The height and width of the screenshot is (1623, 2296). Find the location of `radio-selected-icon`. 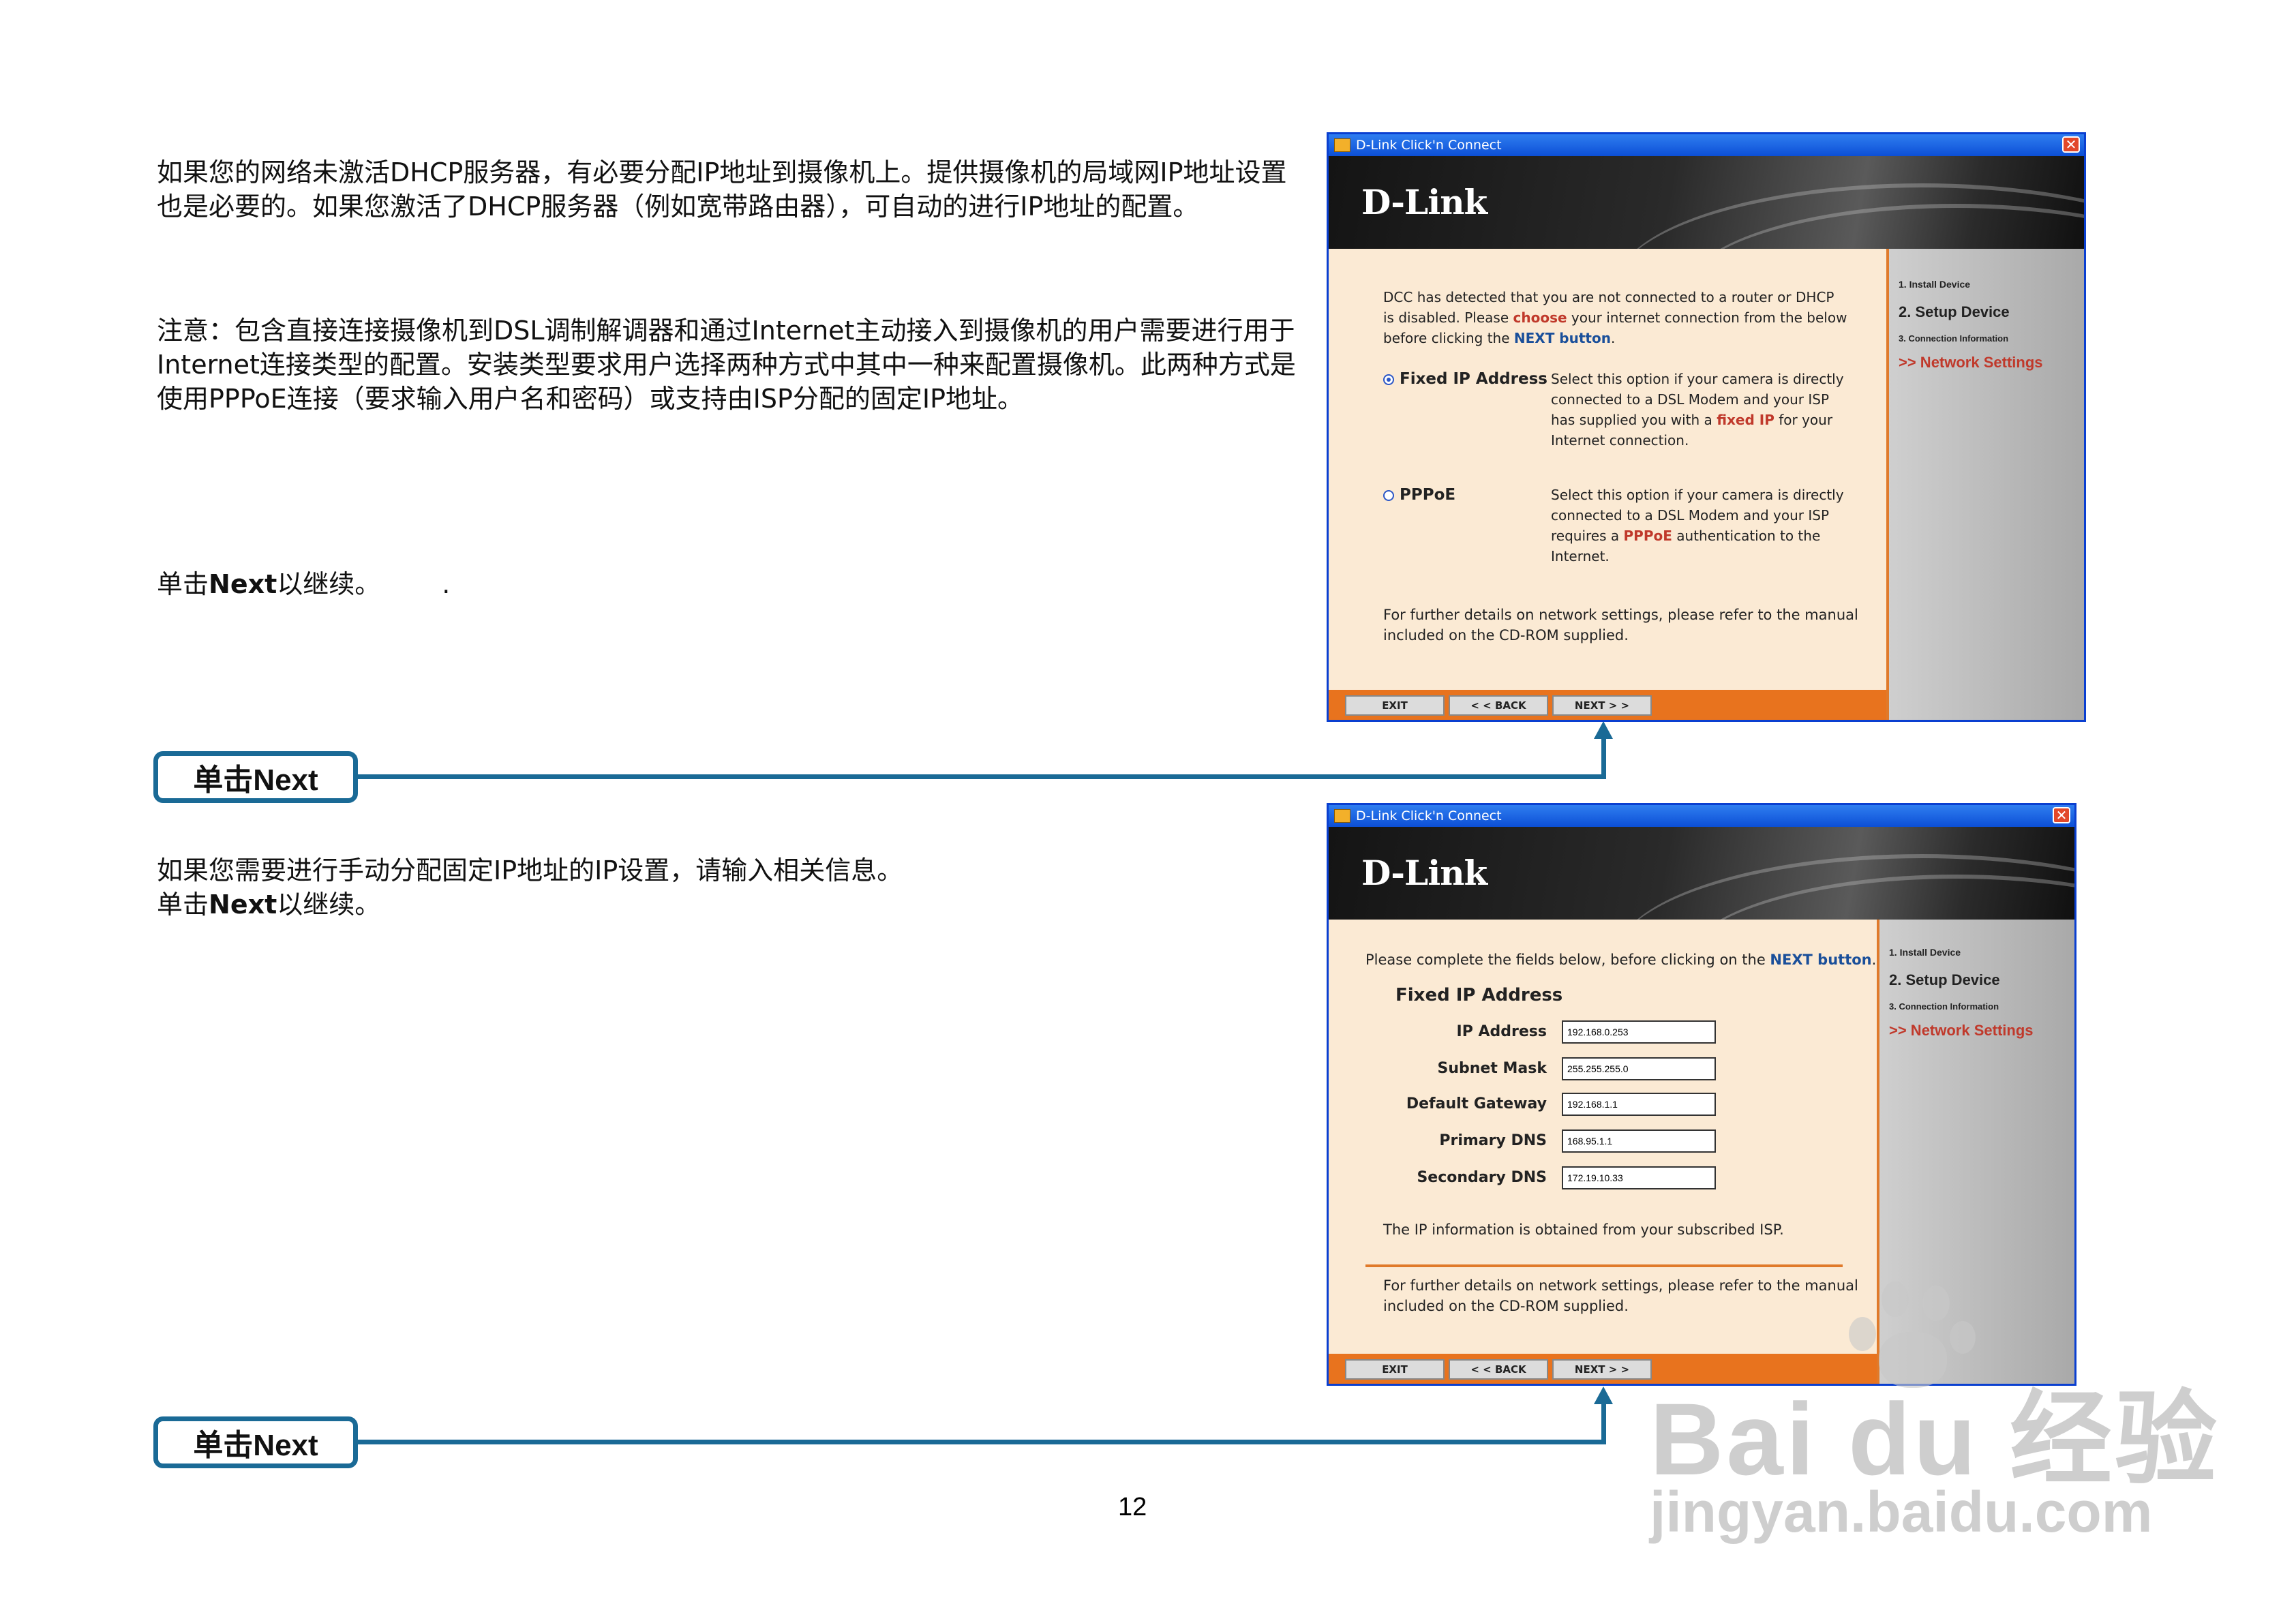

radio-selected-icon is located at coordinates (1388, 379).